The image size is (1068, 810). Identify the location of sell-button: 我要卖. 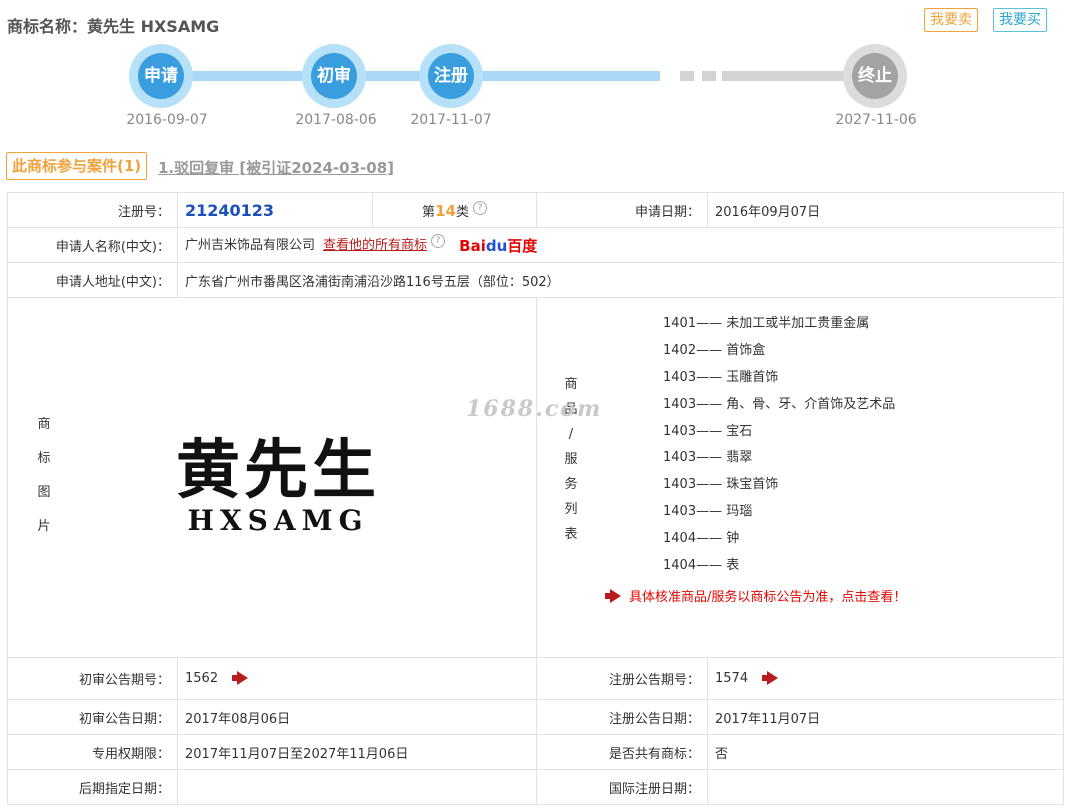
(951, 20).